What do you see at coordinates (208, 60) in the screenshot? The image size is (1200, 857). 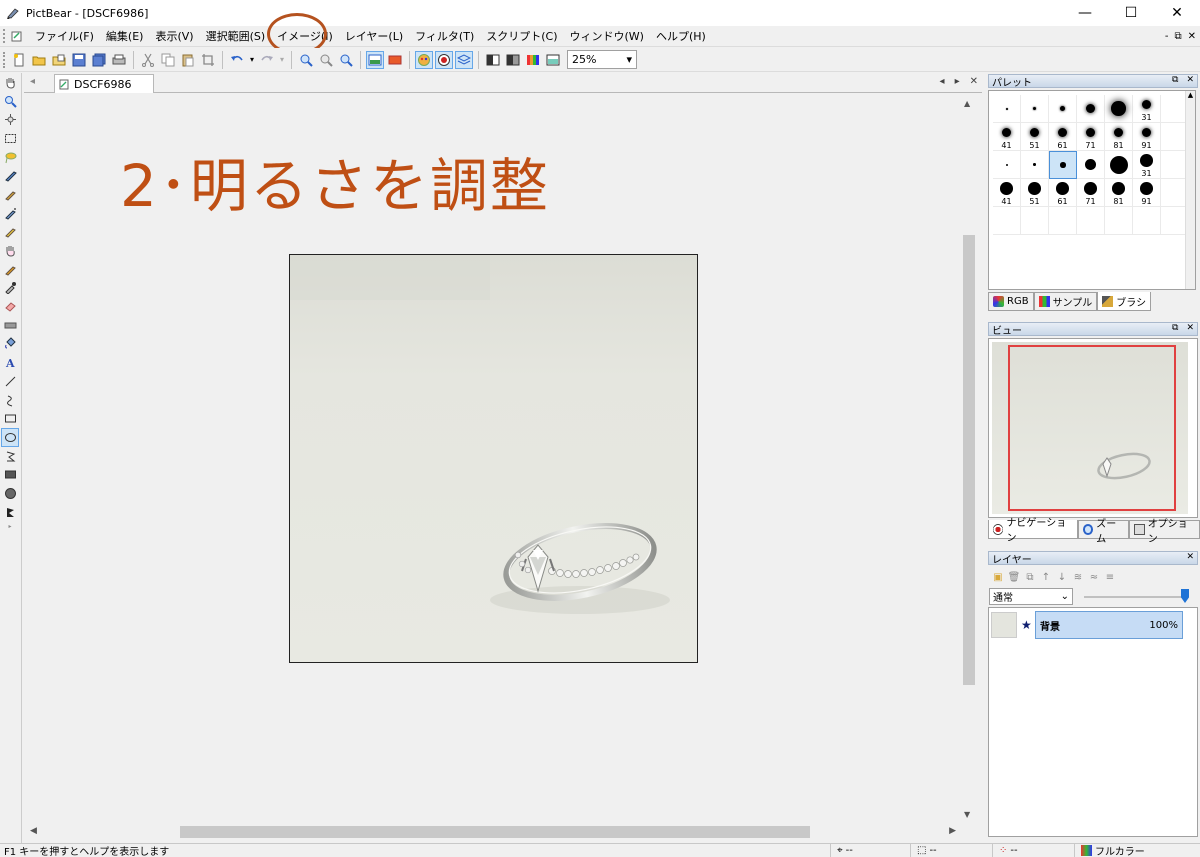 I see `crop-icon` at bounding box center [208, 60].